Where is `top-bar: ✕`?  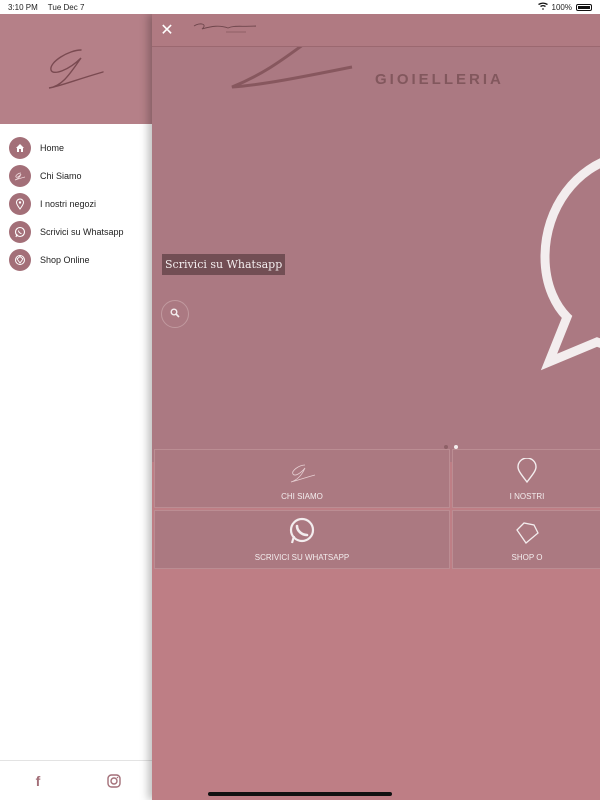
top-bar: ✕ is located at coordinates (376, 30).